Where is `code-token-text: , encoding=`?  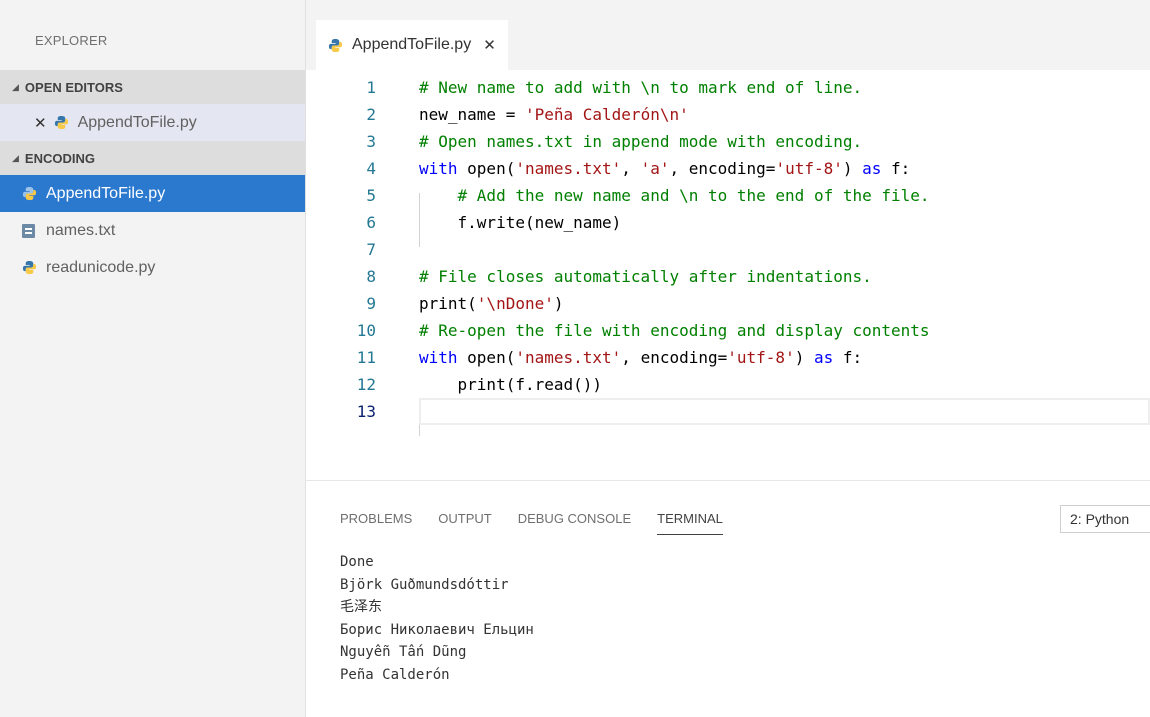 code-token-text: , encoding= is located at coordinates (674, 357).